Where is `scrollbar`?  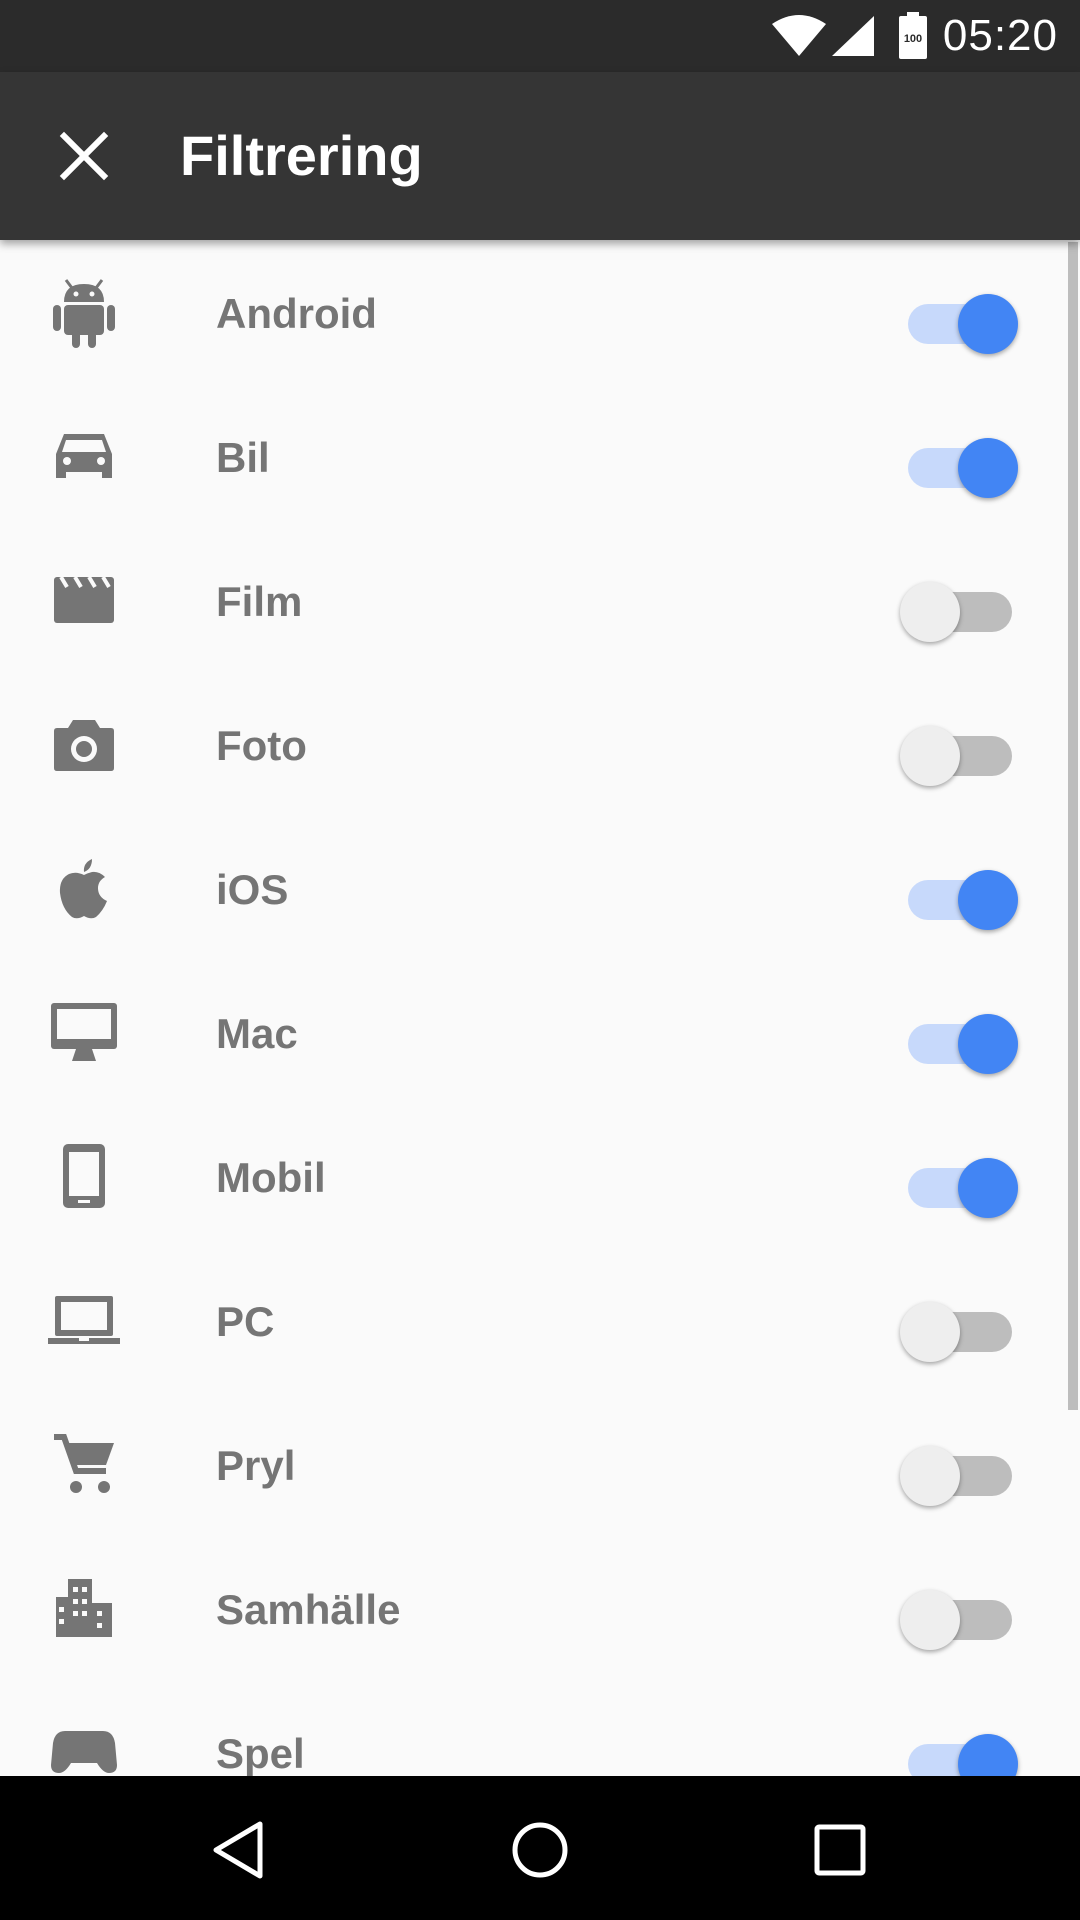
scrollbar is located at coordinates (1073, 826).